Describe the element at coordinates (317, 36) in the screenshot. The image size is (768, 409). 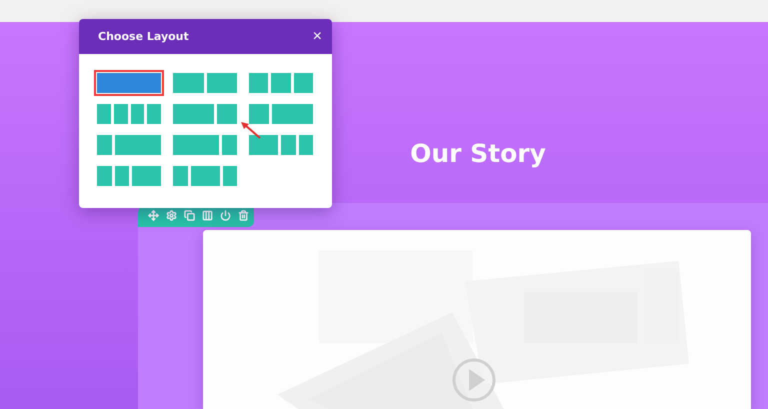
I see `close-button: ×` at that location.